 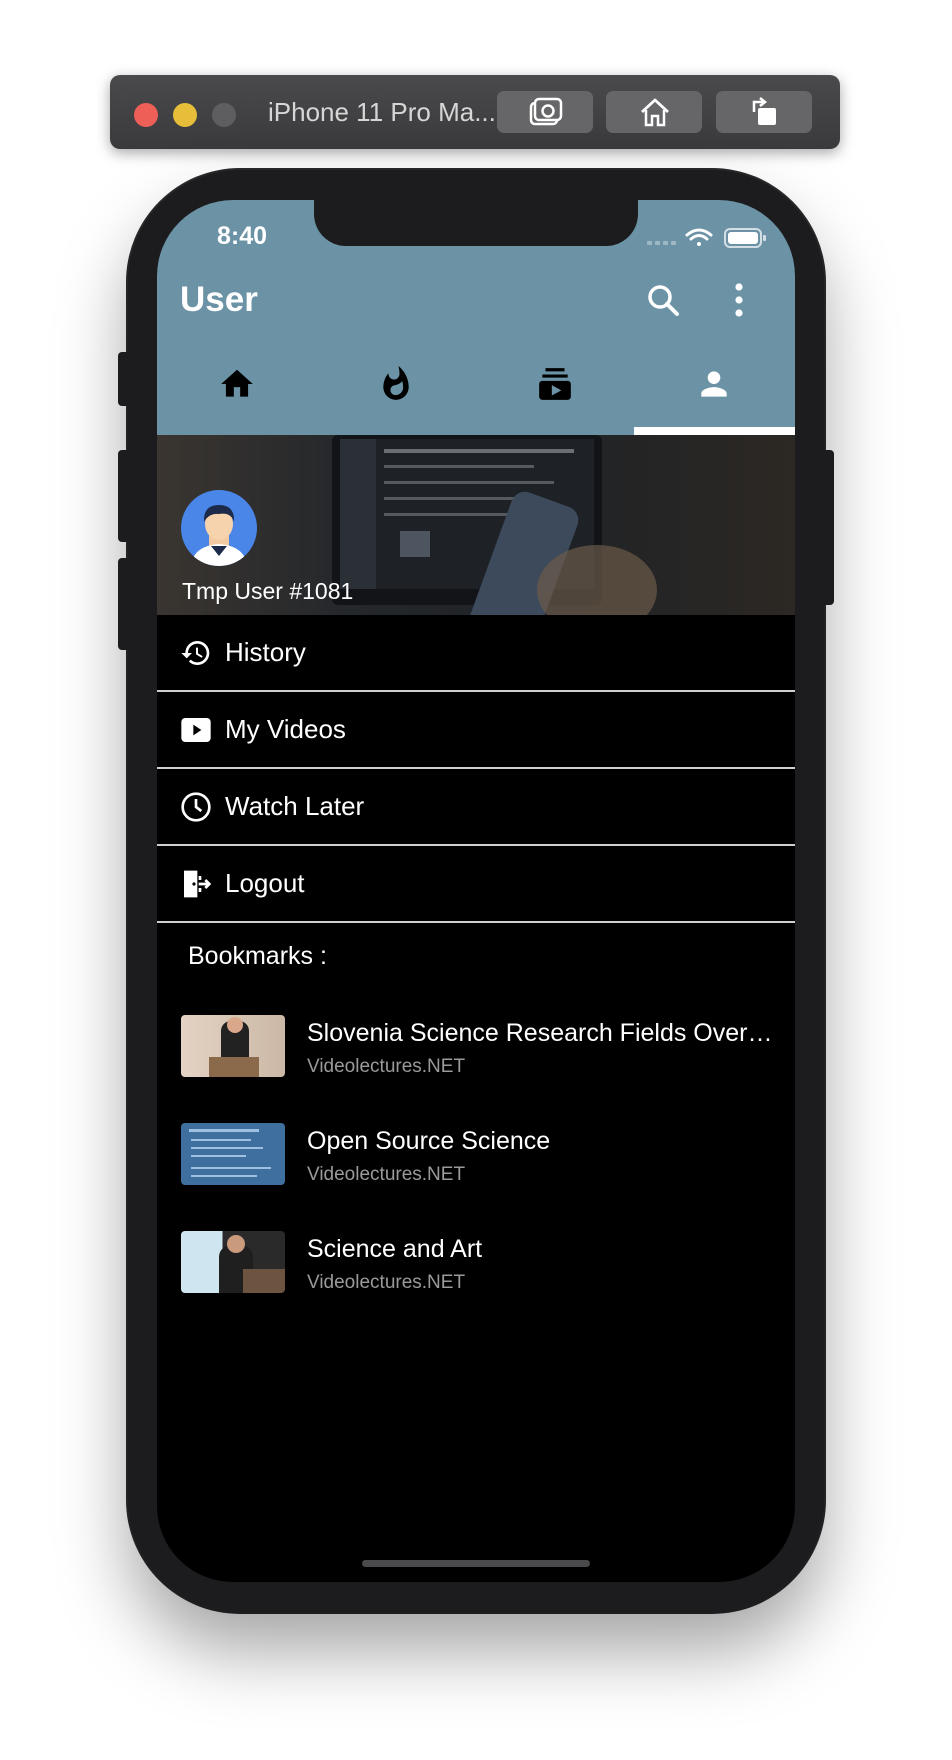 What do you see at coordinates (124, 379) in the screenshot?
I see `silent-switch` at bounding box center [124, 379].